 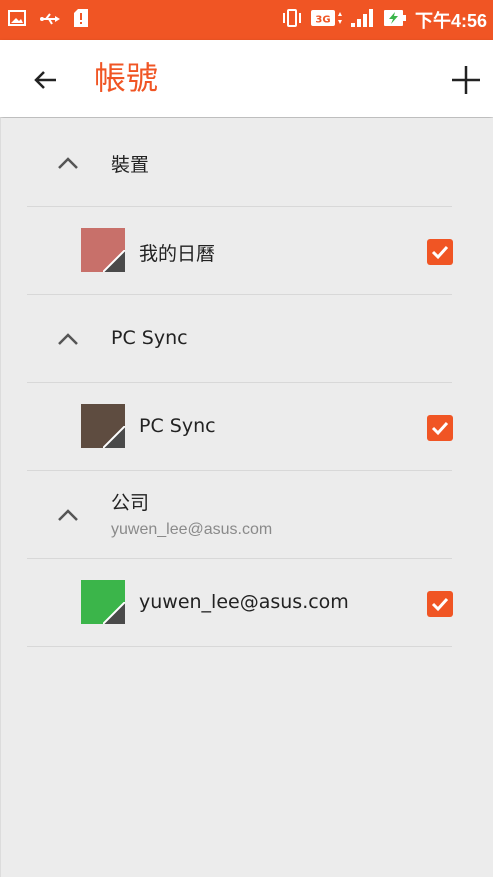 What do you see at coordinates (395, 20) in the screenshot?
I see `battery-charging-icon` at bounding box center [395, 20].